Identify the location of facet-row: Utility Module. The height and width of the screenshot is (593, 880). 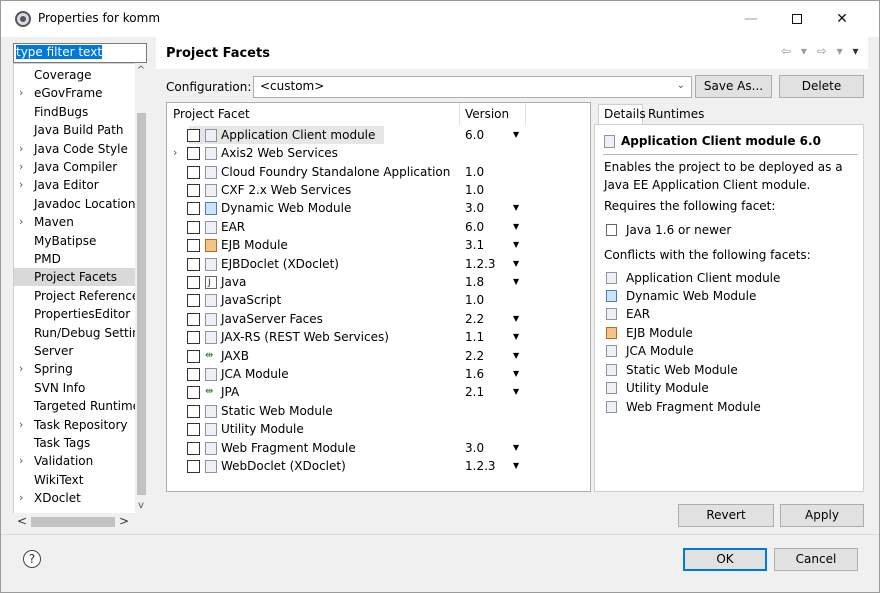
(378, 429).